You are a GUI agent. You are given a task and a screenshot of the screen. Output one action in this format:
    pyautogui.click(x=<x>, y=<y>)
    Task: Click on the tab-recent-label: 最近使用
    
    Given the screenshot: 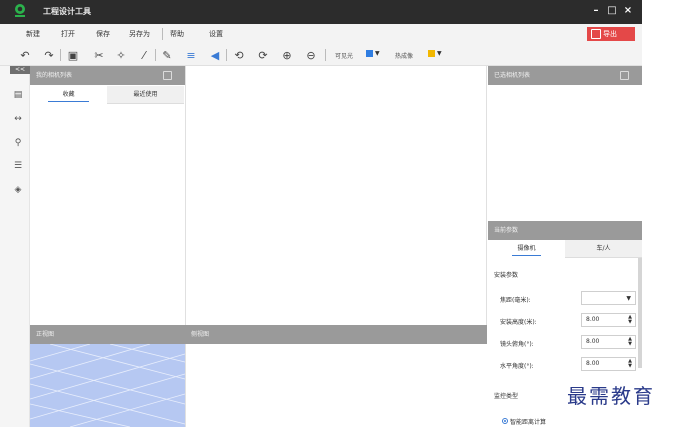 What is the action you would take?
    pyautogui.click(x=145, y=94)
    